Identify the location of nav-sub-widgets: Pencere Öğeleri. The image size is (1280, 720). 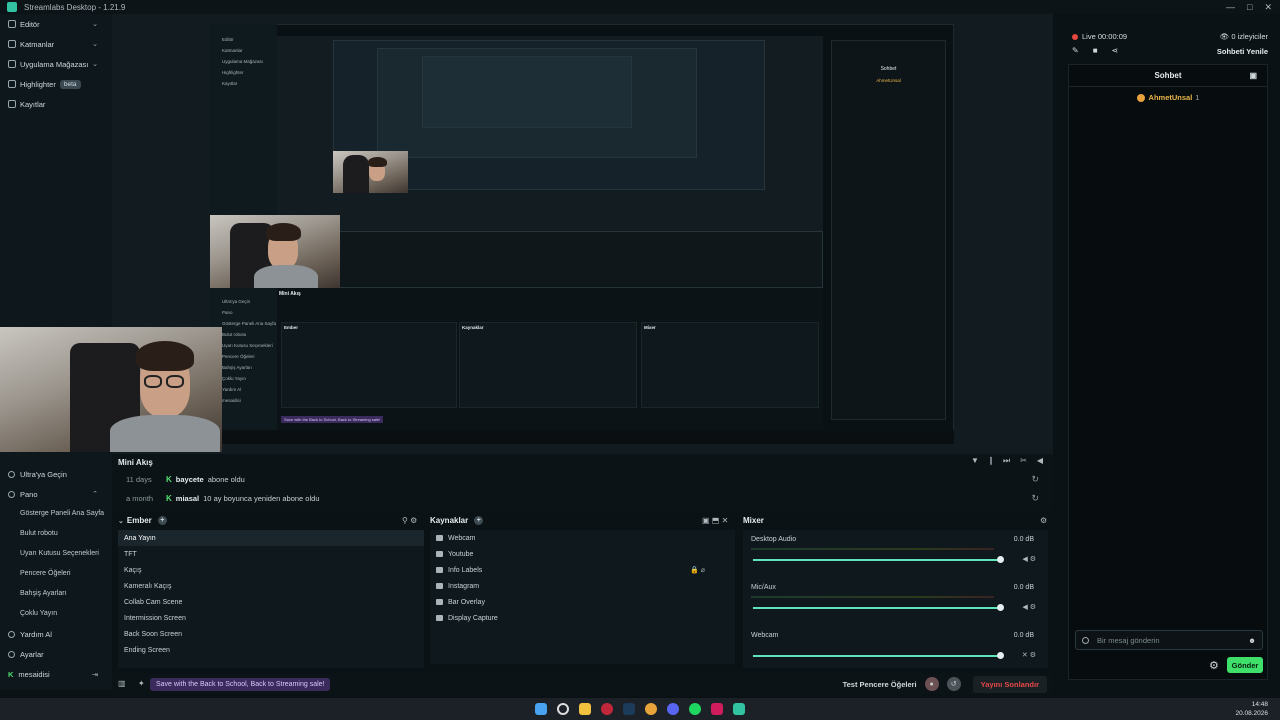
(56, 574).